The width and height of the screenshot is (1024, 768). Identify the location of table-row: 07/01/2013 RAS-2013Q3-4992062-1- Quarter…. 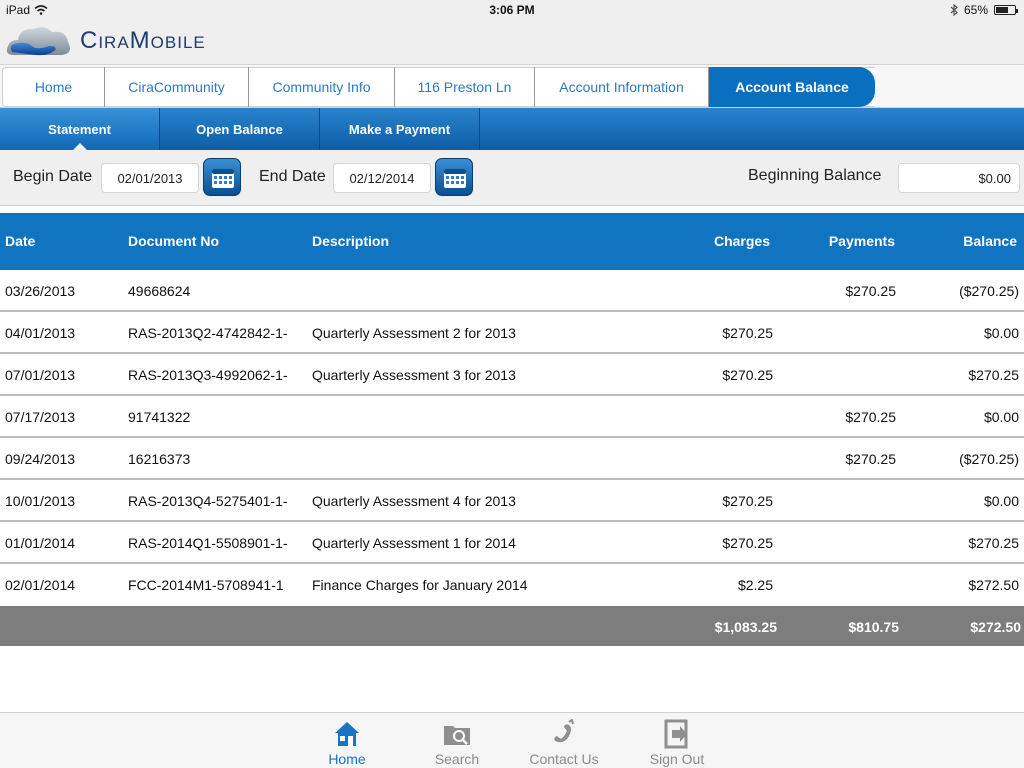
(512, 375).